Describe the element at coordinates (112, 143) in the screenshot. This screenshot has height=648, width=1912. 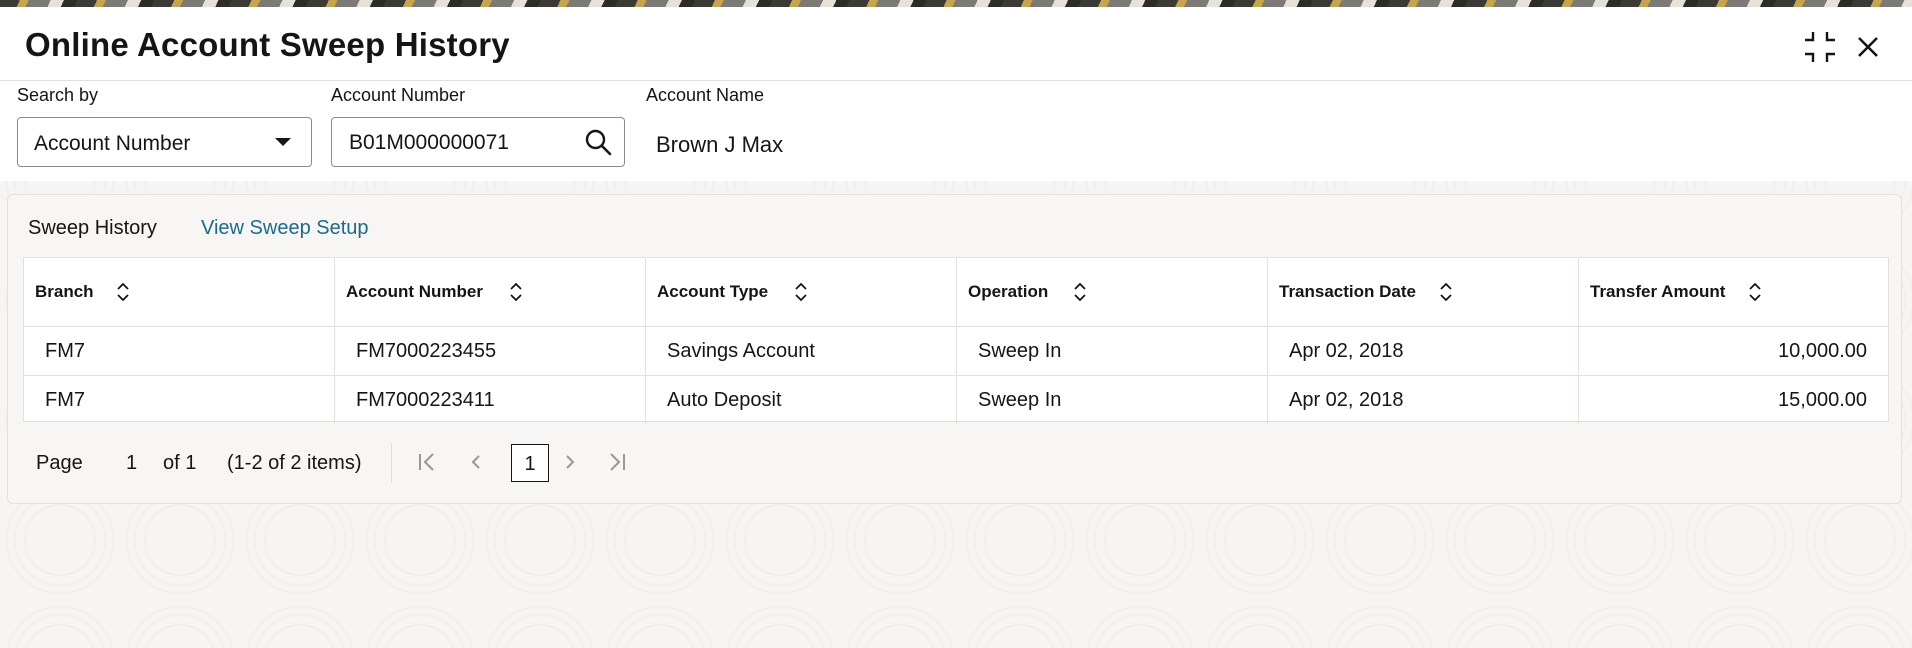
I see `search-by-value: Account Number` at that location.